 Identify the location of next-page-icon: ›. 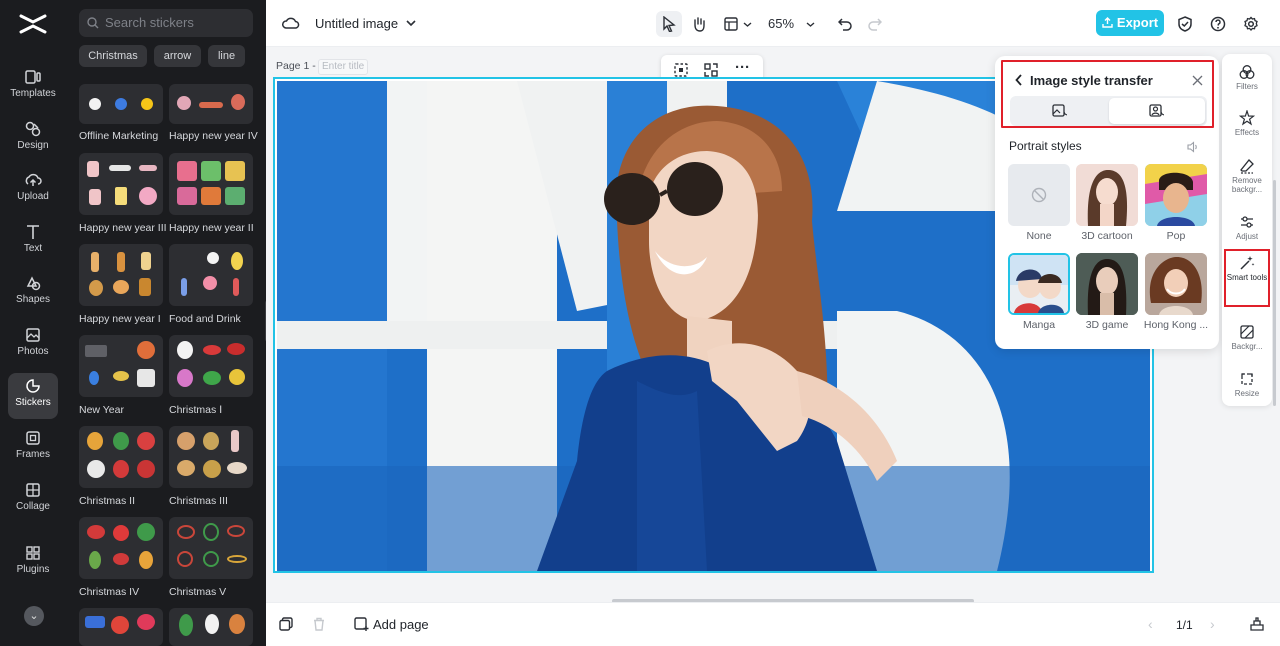
(1212, 624).